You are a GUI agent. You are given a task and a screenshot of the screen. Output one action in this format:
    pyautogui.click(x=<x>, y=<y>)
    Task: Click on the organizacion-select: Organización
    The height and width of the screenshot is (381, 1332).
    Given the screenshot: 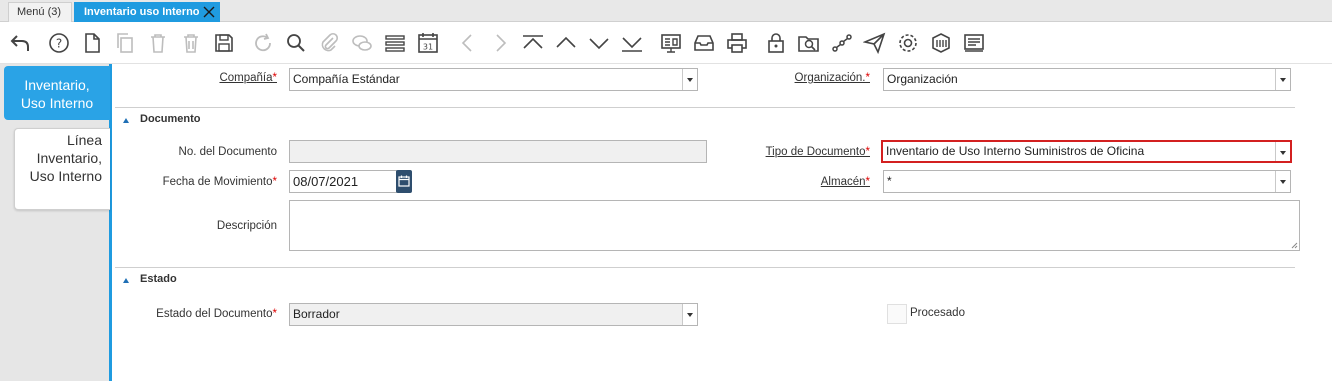 What is the action you would take?
    pyautogui.click(x=1087, y=79)
    